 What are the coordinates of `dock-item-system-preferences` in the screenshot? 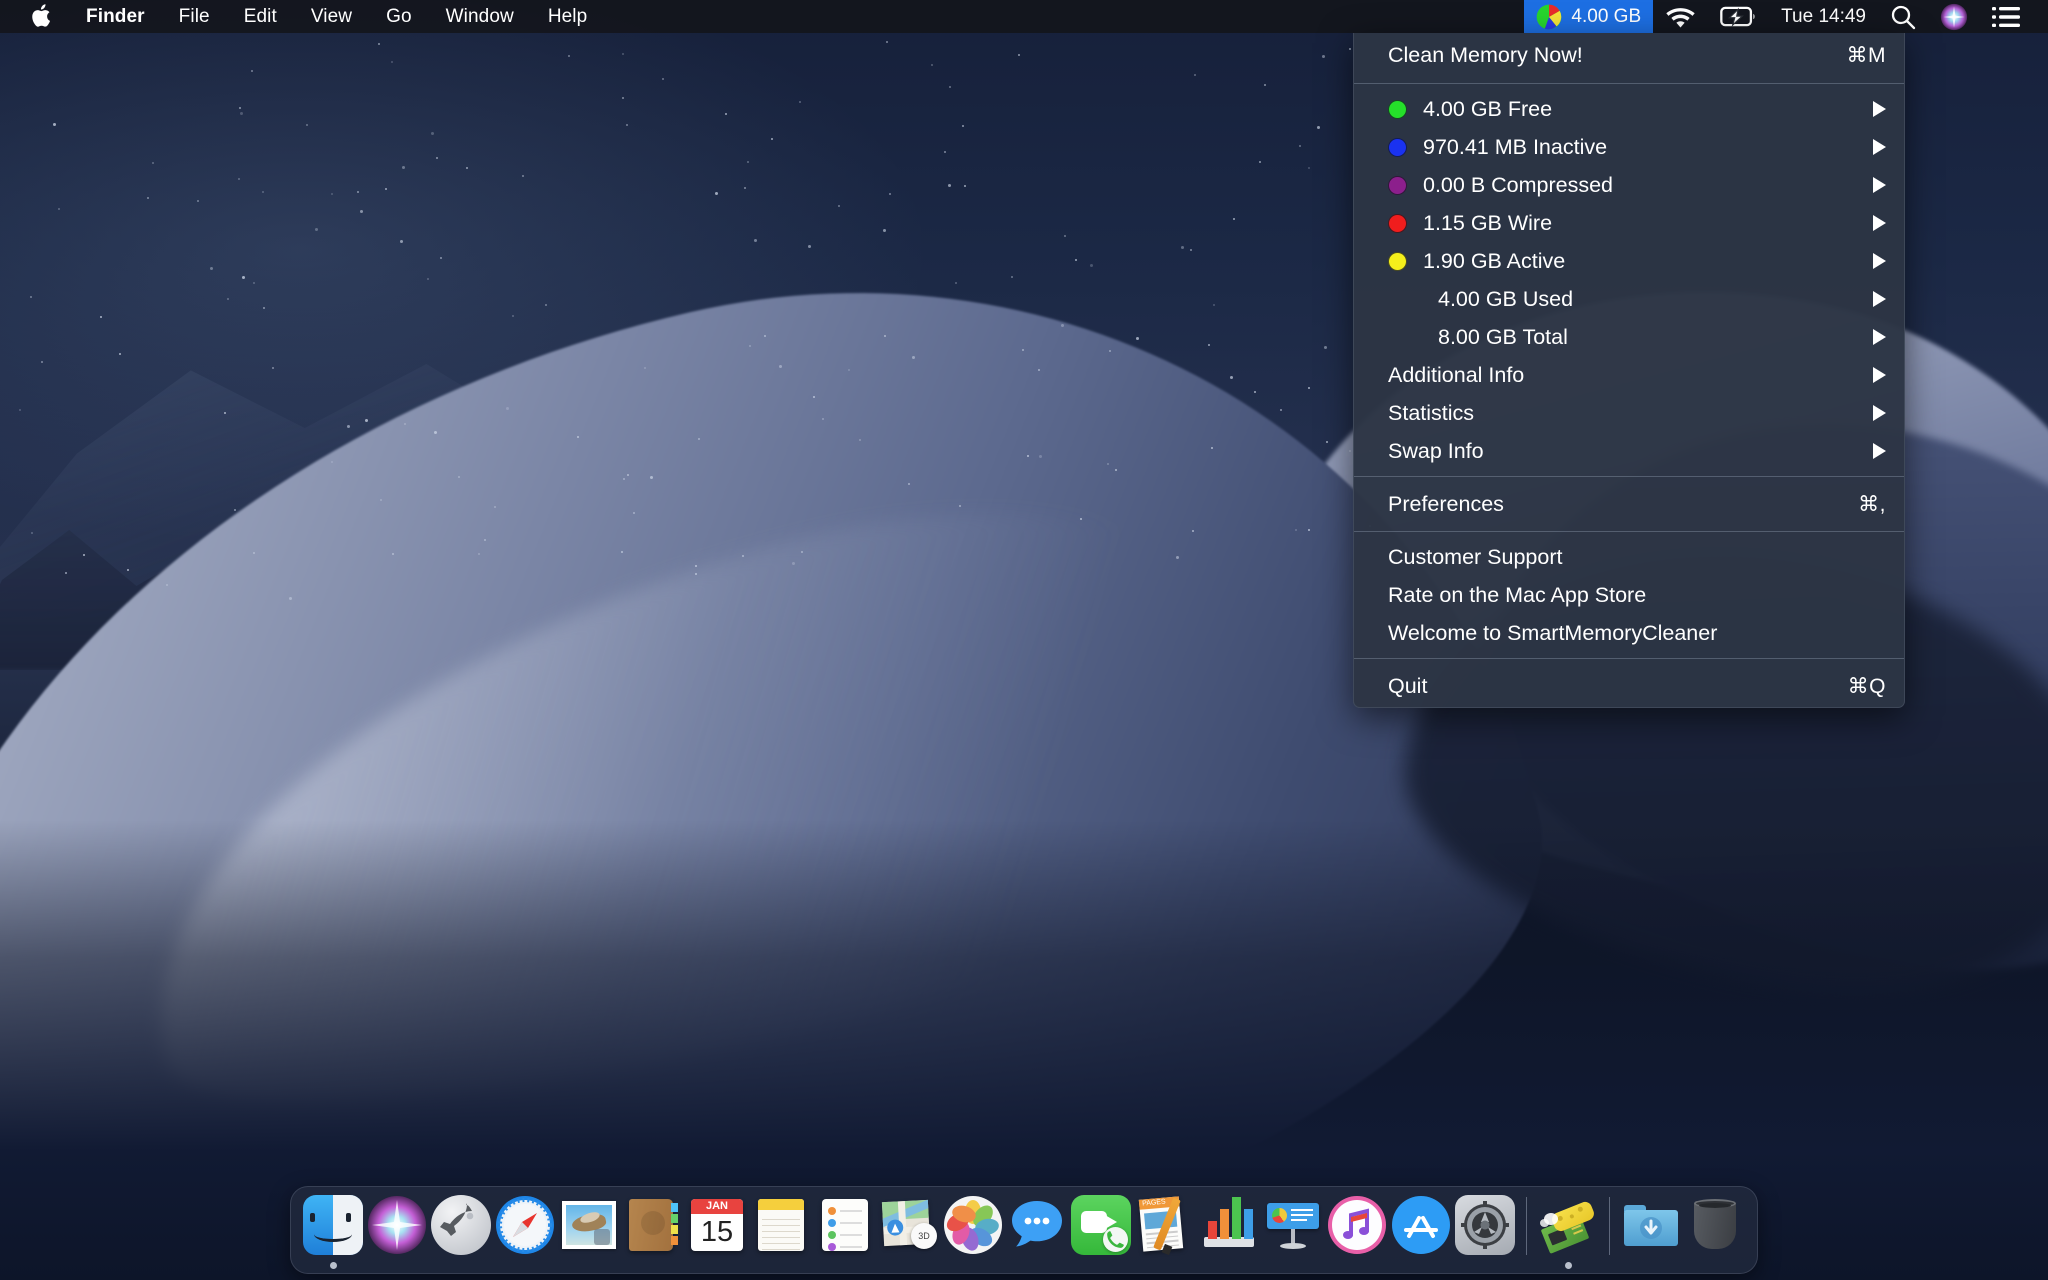 It's located at (1485, 1228).